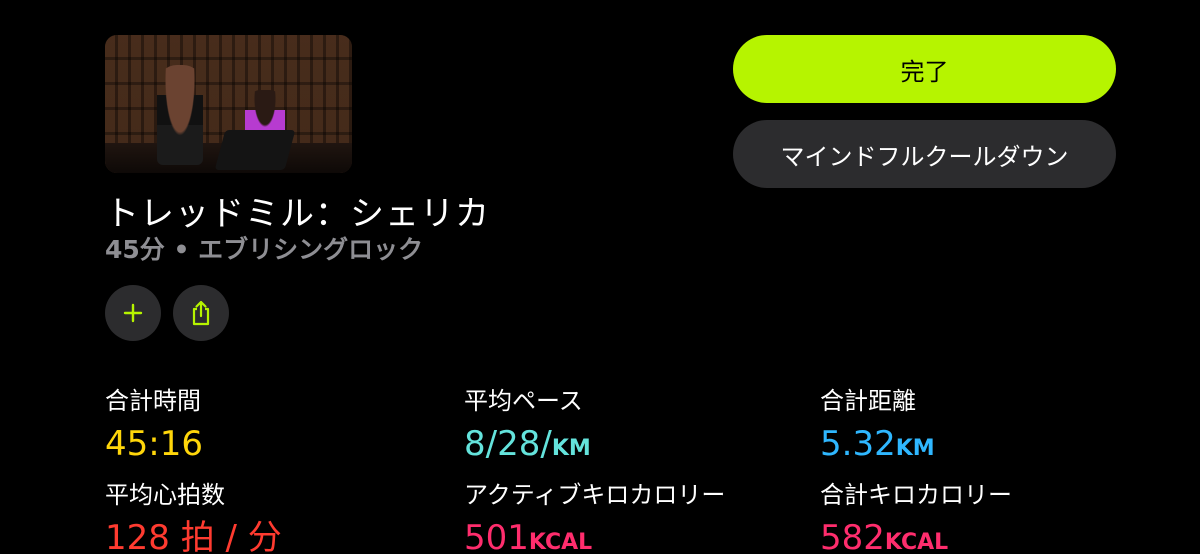 The height and width of the screenshot is (554, 1200). What do you see at coordinates (228, 104) in the screenshot?
I see `workout-thumbnail` at bounding box center [228, 104].